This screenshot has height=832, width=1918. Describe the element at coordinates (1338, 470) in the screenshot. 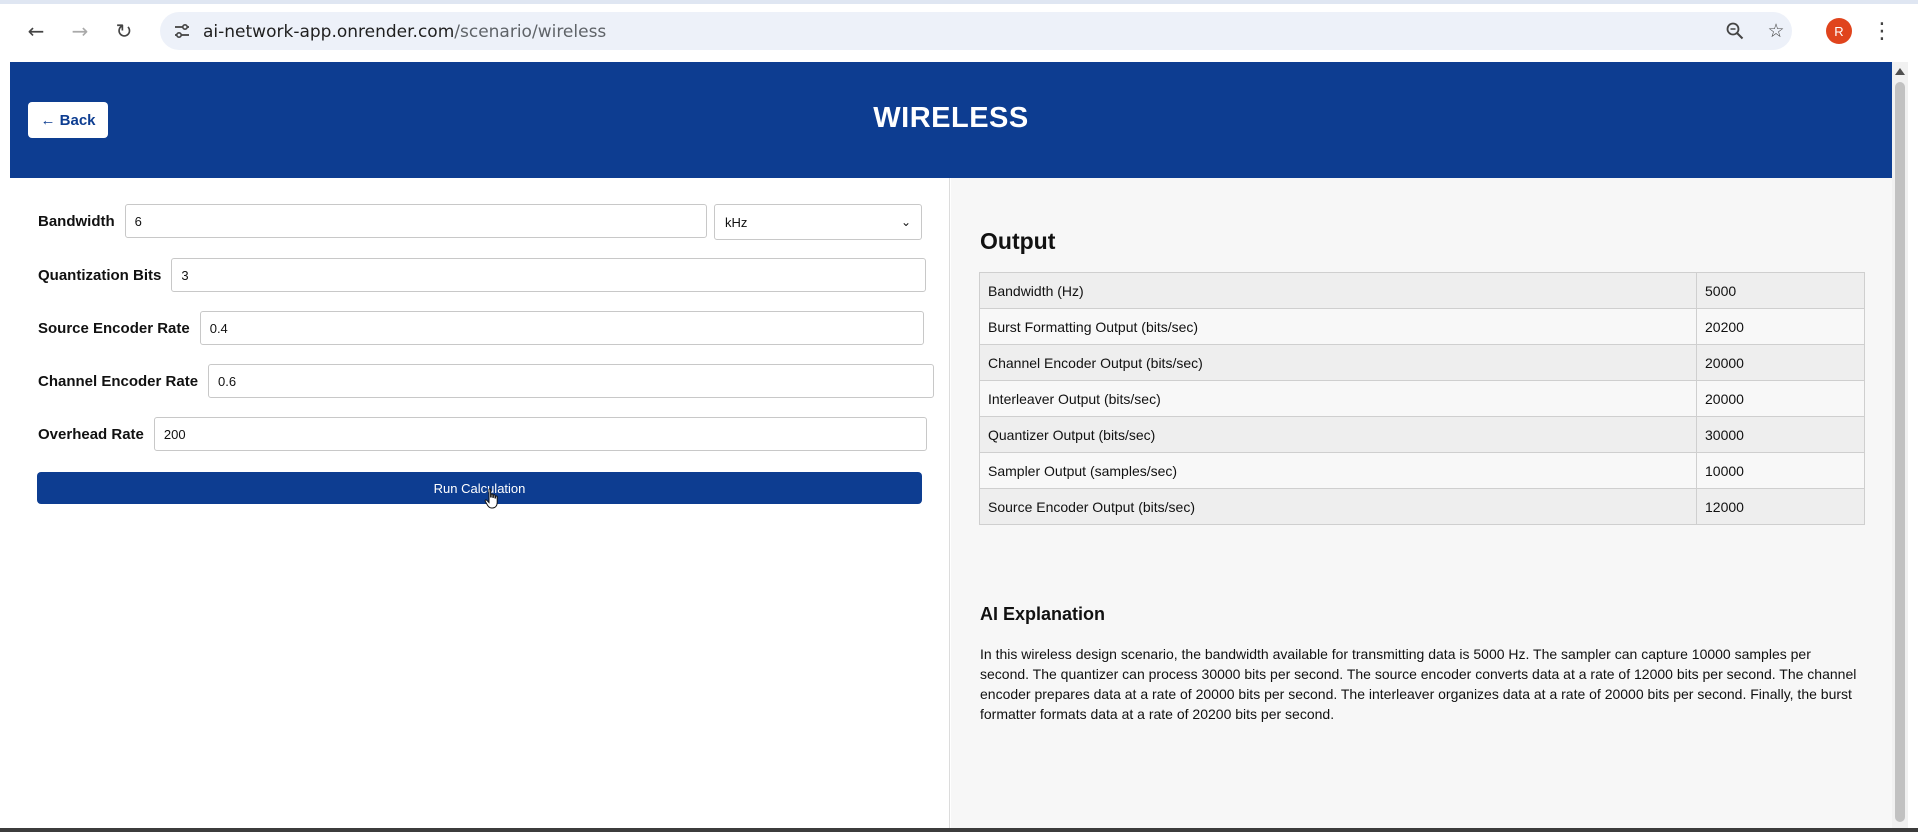

I see `table-cell-label: Sampler Output (samples/sec)` at that location.